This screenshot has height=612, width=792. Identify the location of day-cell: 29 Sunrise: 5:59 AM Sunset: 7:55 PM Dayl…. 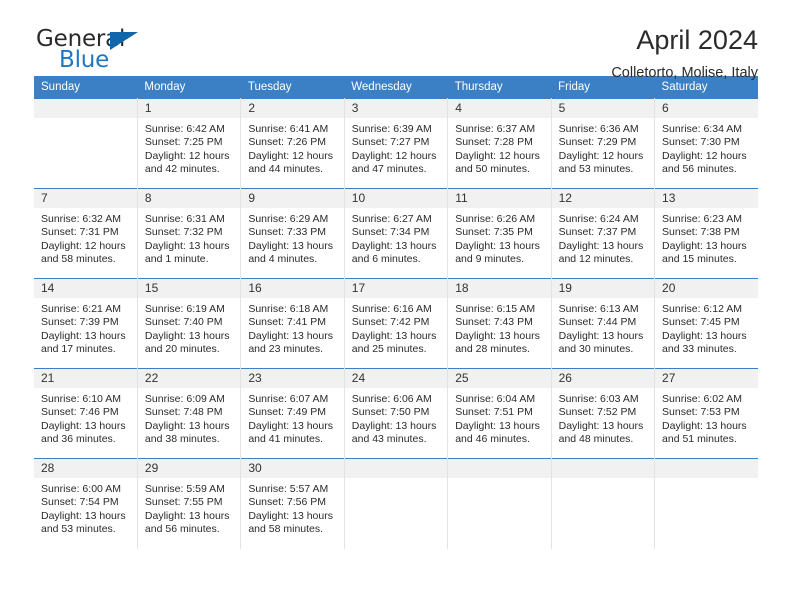
(189, 503).